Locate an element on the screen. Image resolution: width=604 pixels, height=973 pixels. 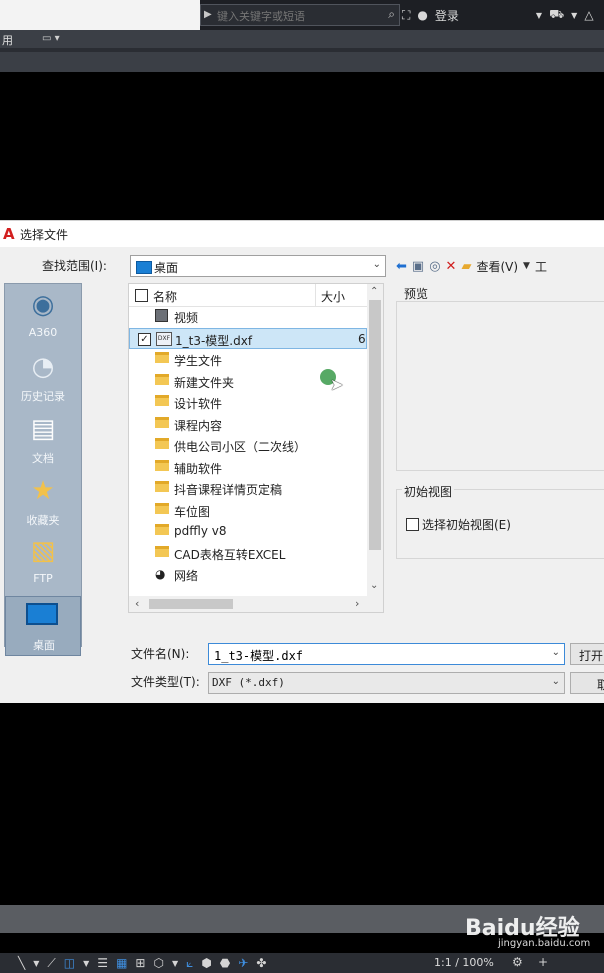
top-right-tools: ⛶ ● 登录 ▼ ⛟ ▼ △ is located at coordinates (498, 15).